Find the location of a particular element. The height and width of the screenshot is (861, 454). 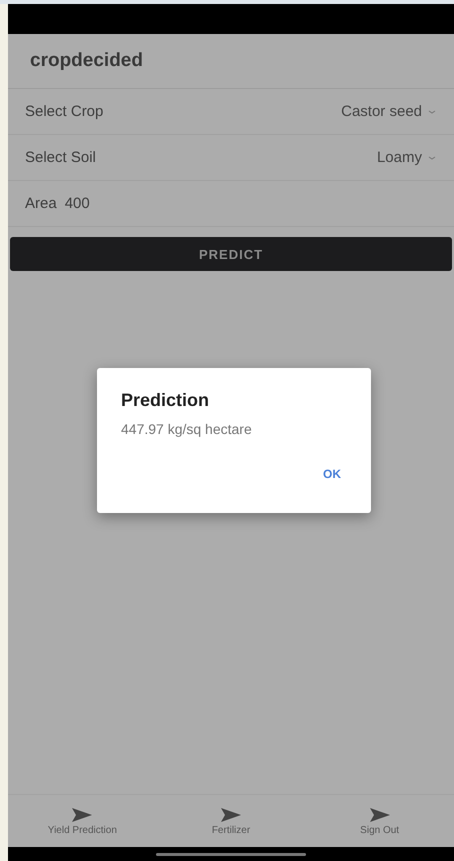

dropdown: Castor seed is located at coordinates (388, 111).